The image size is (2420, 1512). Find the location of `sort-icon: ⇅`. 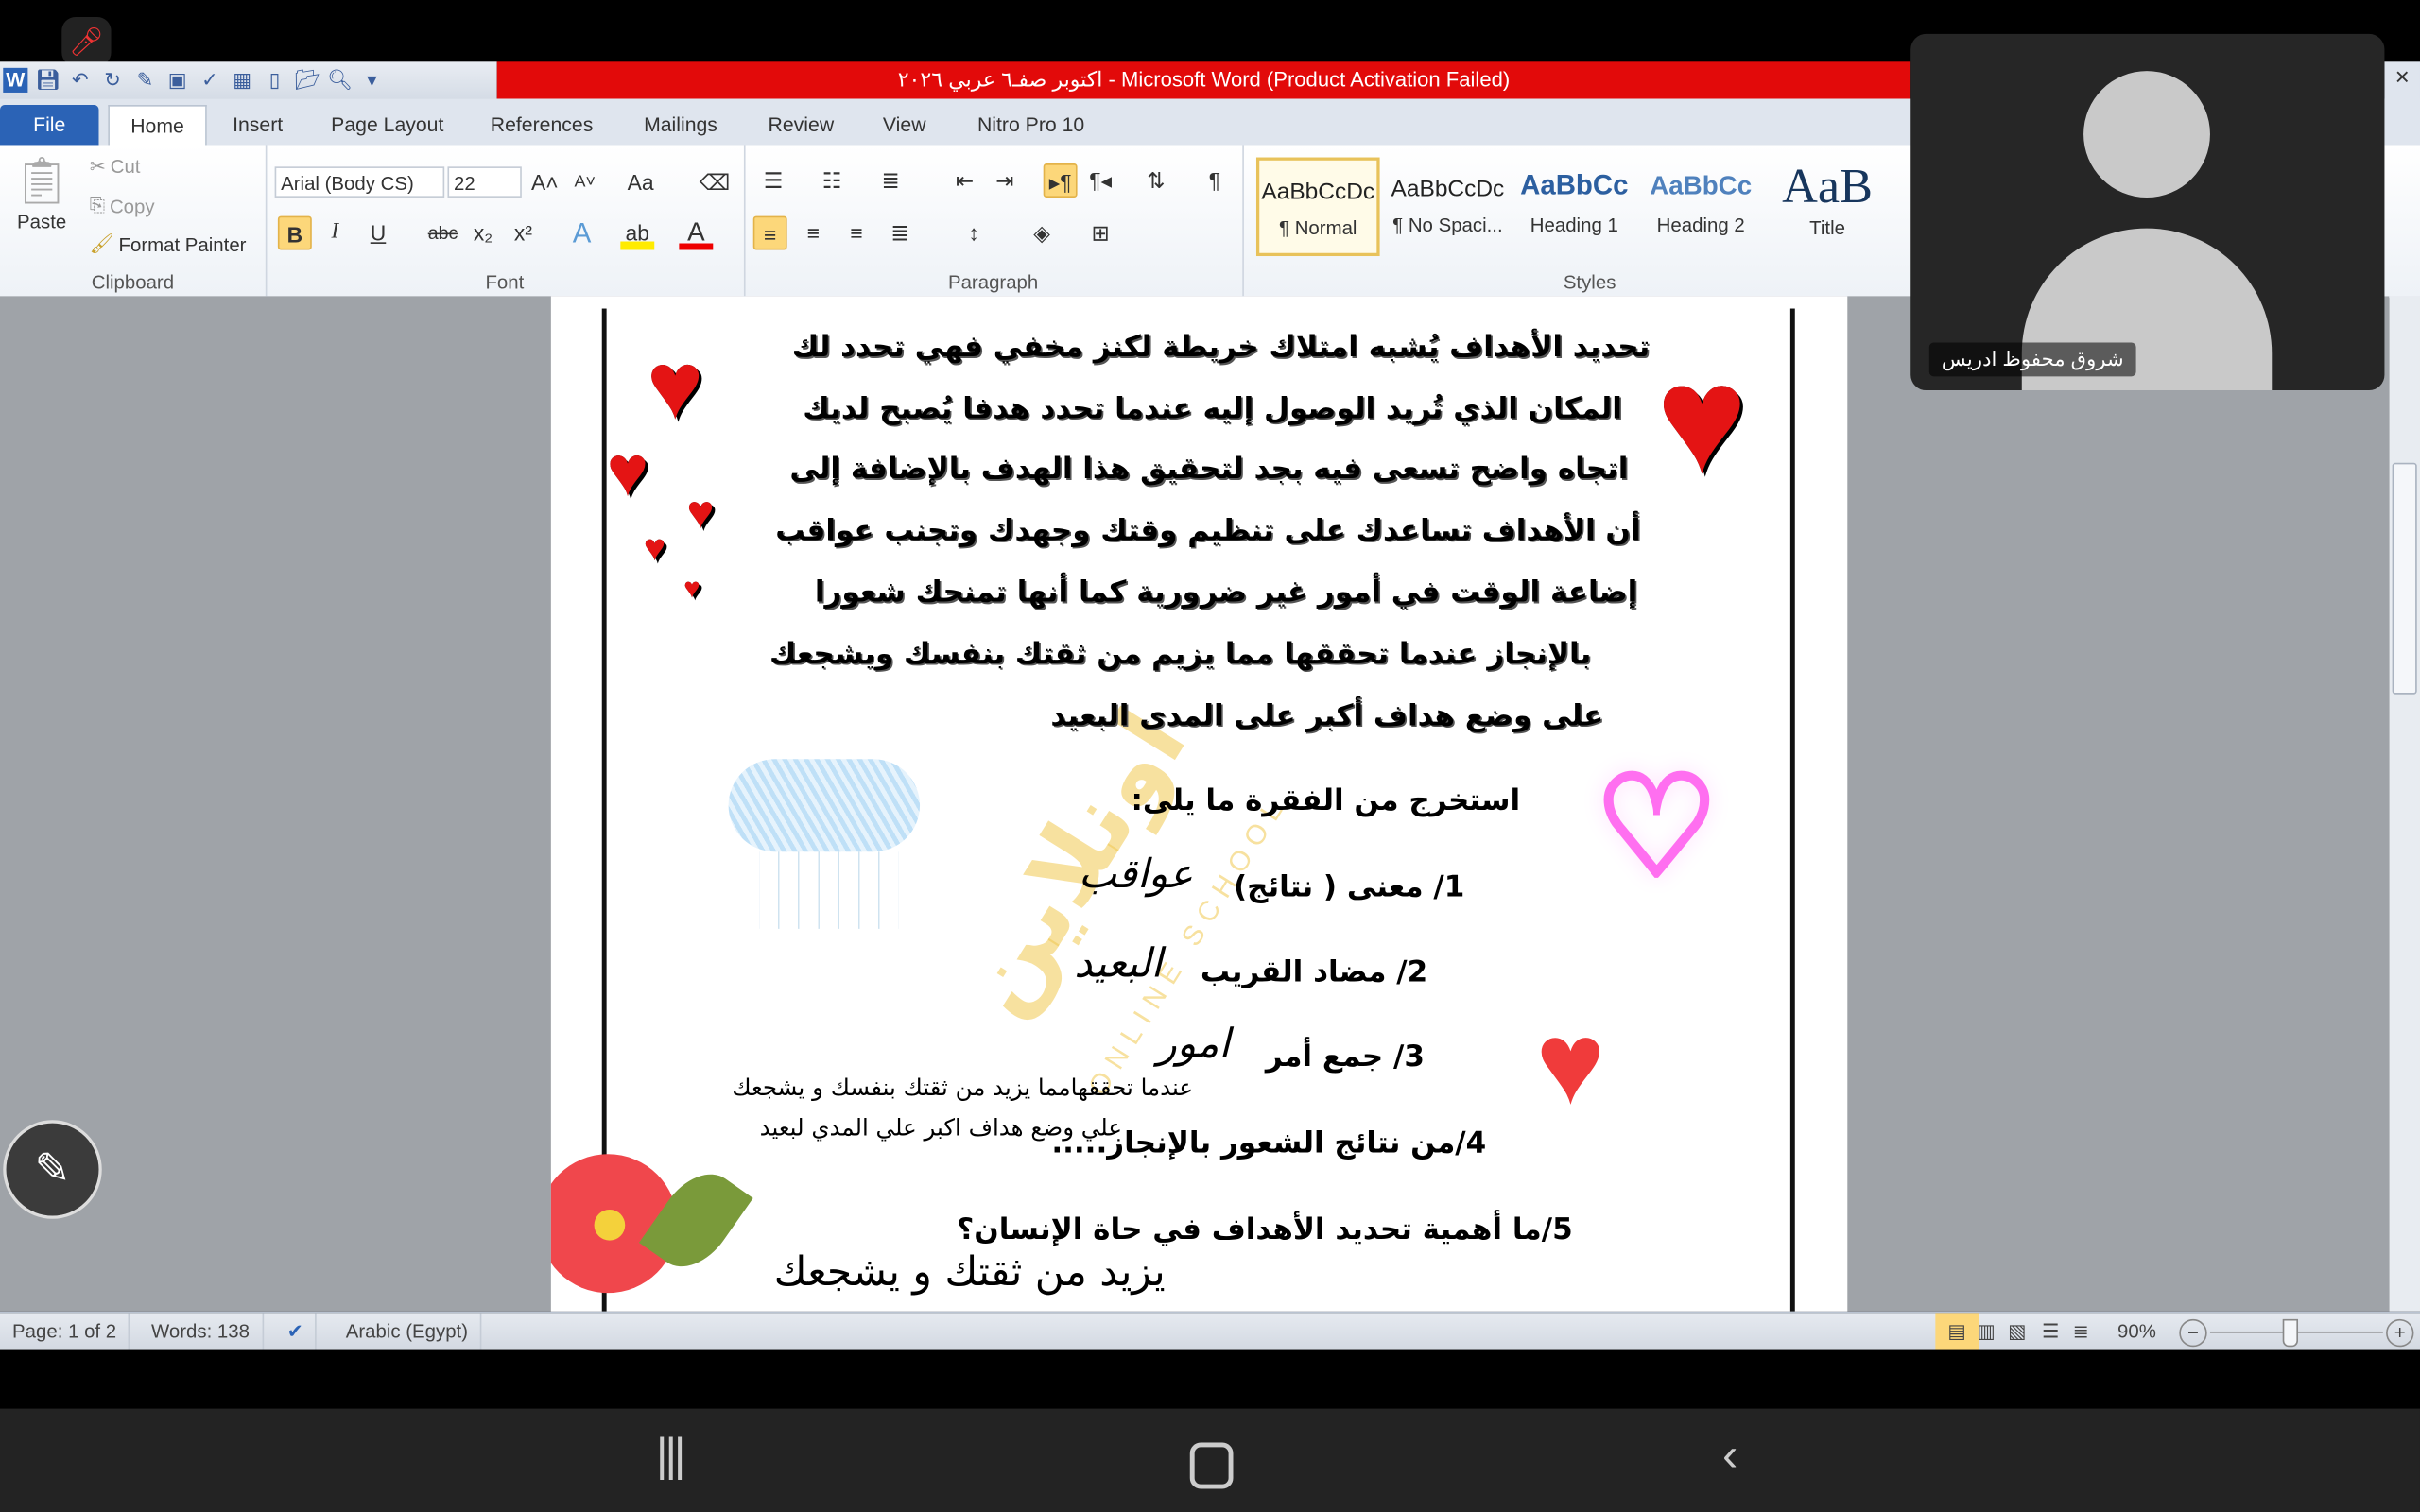

sort-icon: ⇅ is located at coordinates (1156, 180).